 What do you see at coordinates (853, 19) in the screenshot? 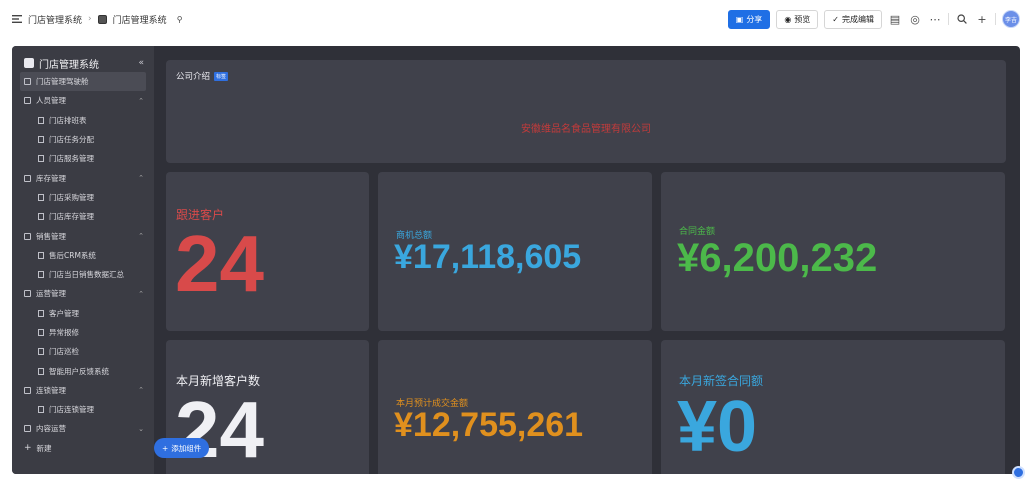
I see `finish-edit-button: ✓ 完成编辑` at bounding box center [853, 19].